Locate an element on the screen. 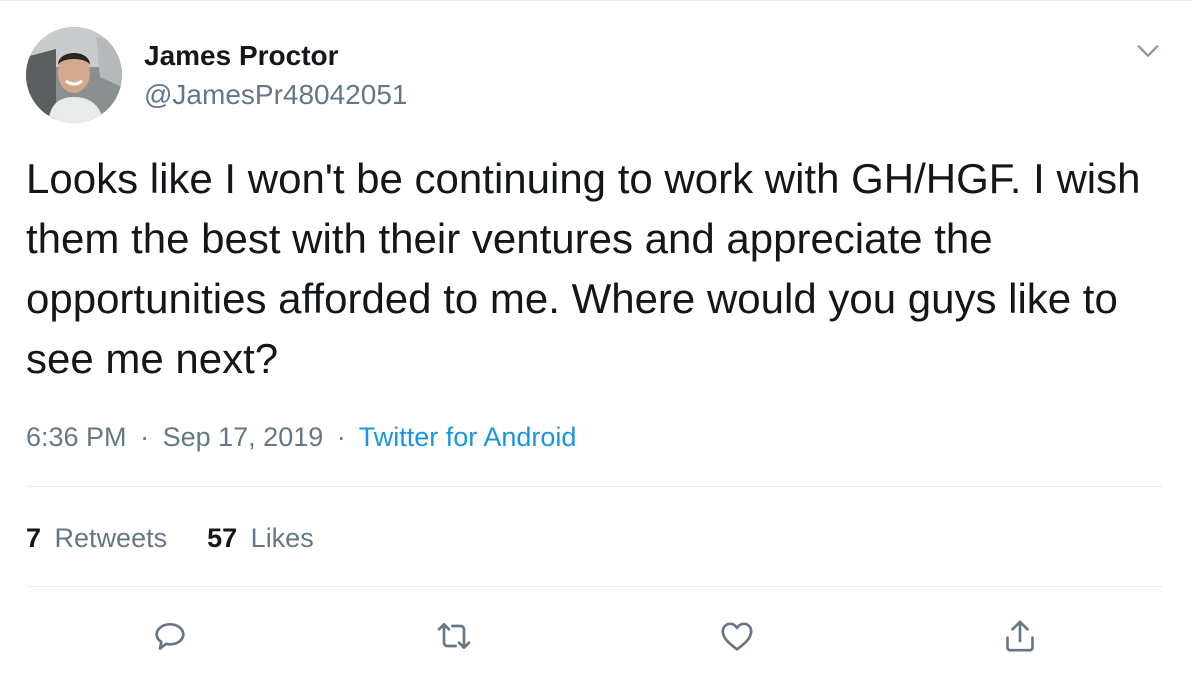  likes-count: 57 is located at coordinates (222, 538).